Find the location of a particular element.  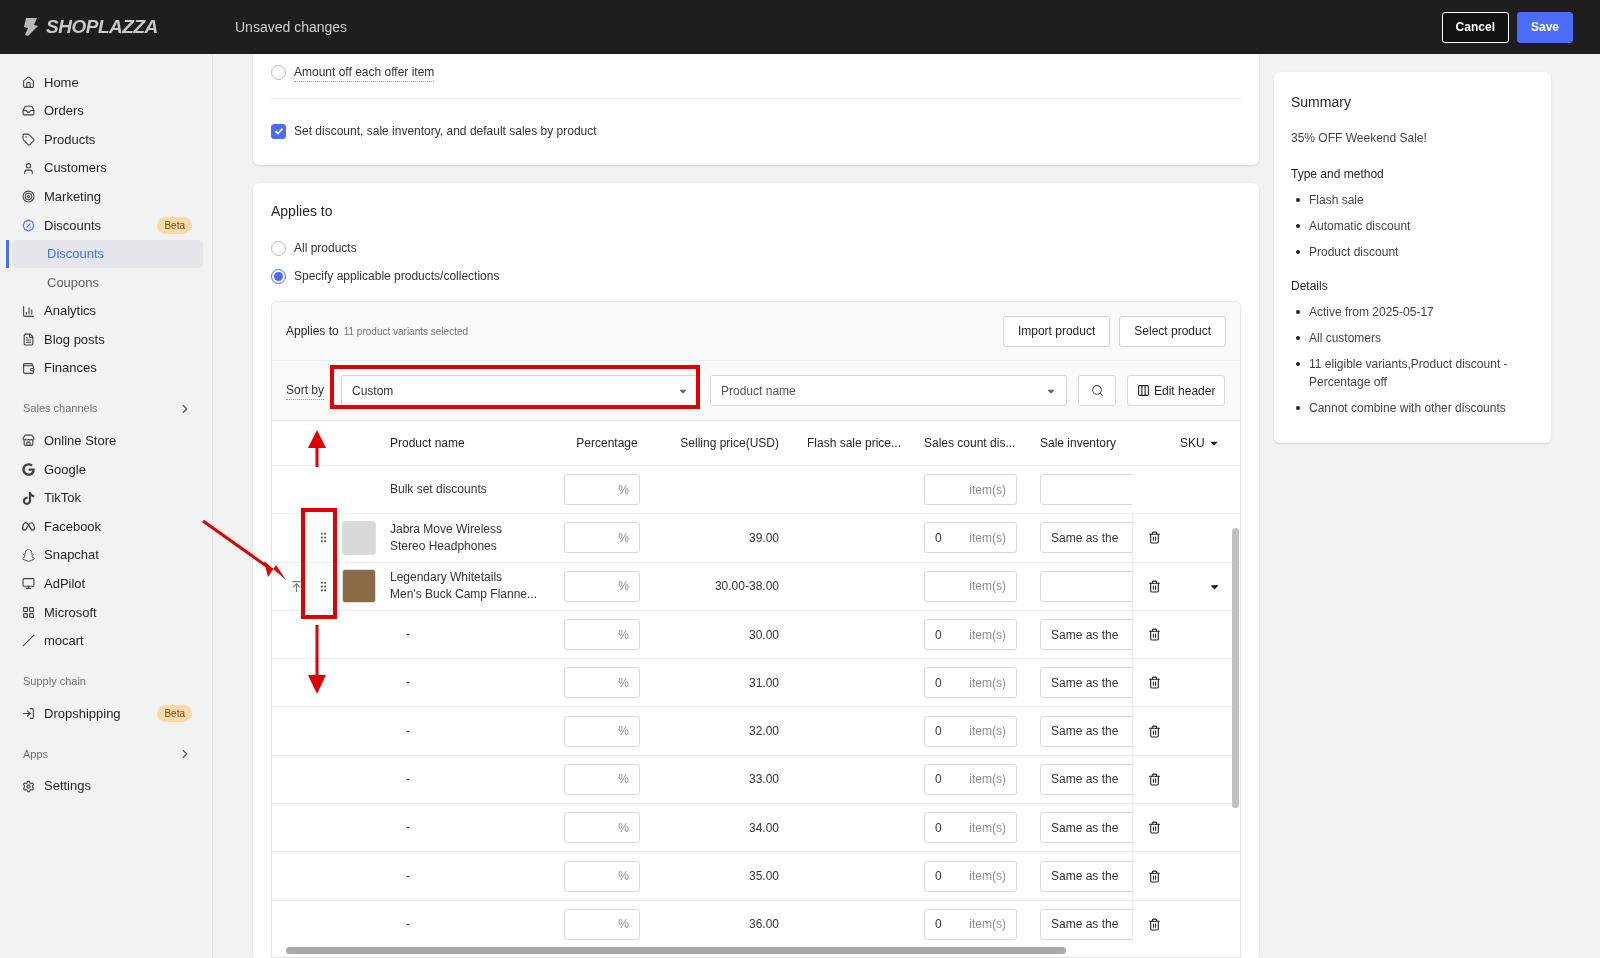

product-name: Jabra Move Wireless Stereo Headphones is located at coordinates (447, 537).